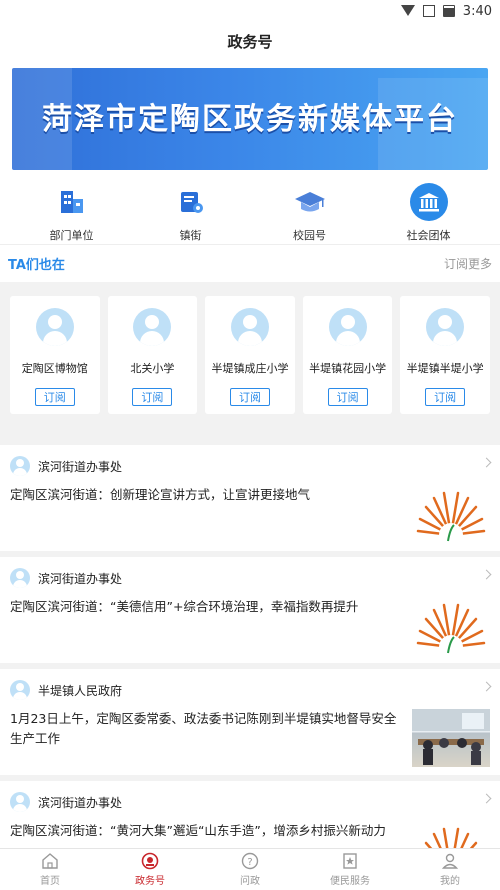 The width and height of the screenshot is (500, 890). What do you see at coordinates (428, 11) in the screenshot?
I see `no-signal-icon` at bounding box center [428, 11].